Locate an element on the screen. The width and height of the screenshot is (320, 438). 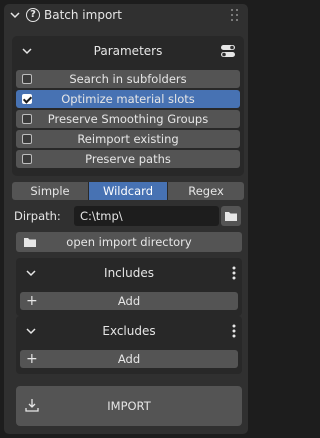
excludes-add-button: + Add is located at coordinates (129, 359).